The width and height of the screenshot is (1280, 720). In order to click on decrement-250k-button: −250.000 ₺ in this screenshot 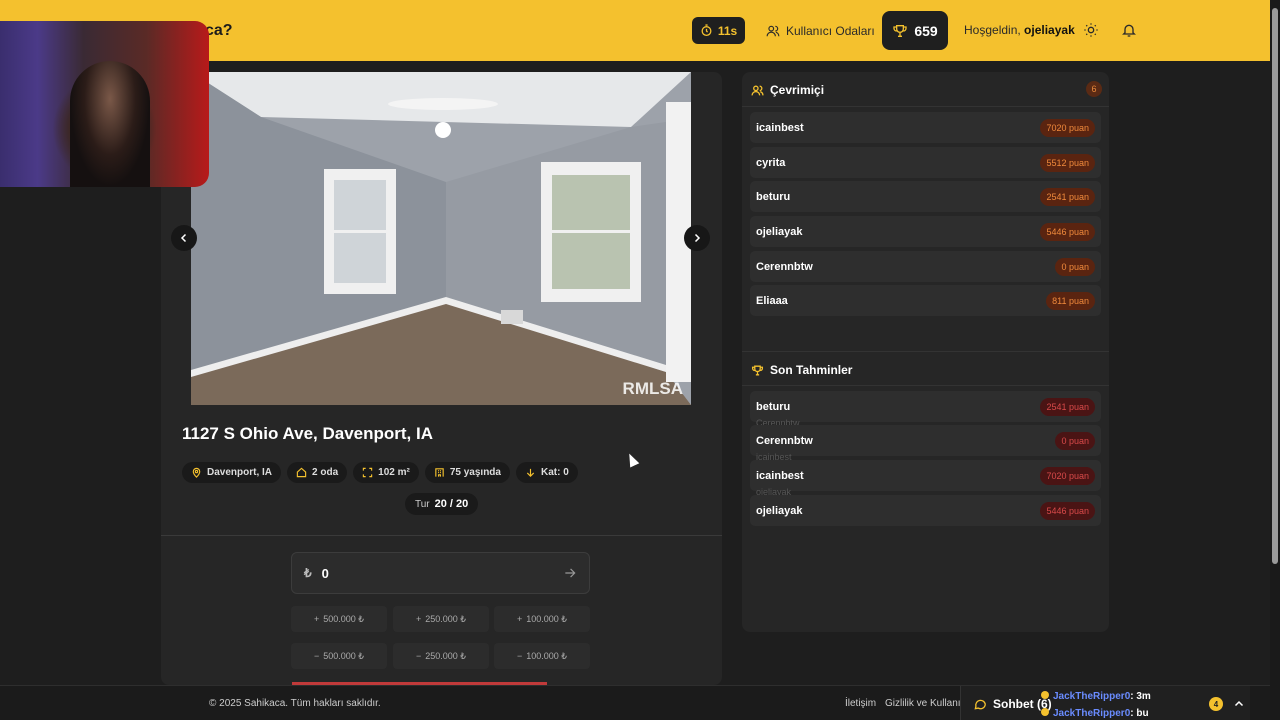, I will do `click(441, 656)`.